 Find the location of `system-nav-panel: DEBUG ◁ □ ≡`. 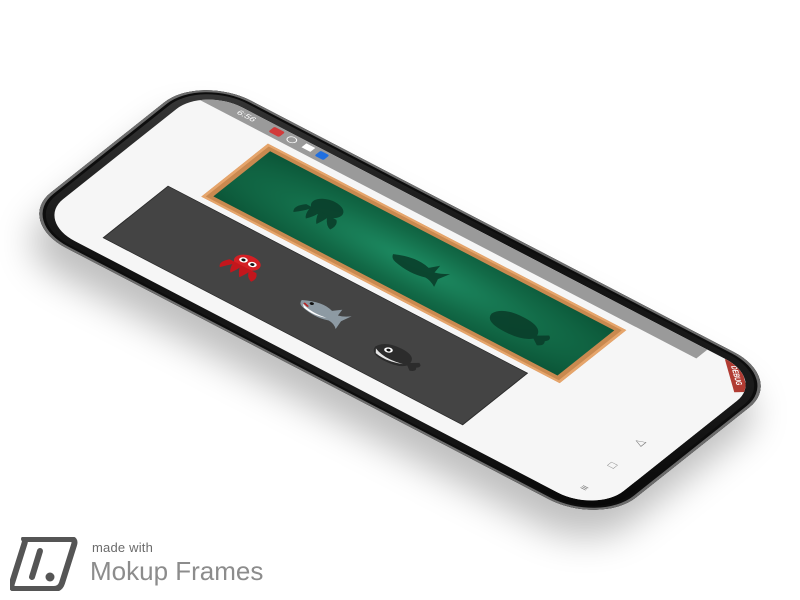

system-nav-panel: DEBUG ◁ □ ≡ is located at coordinates (652, 431).